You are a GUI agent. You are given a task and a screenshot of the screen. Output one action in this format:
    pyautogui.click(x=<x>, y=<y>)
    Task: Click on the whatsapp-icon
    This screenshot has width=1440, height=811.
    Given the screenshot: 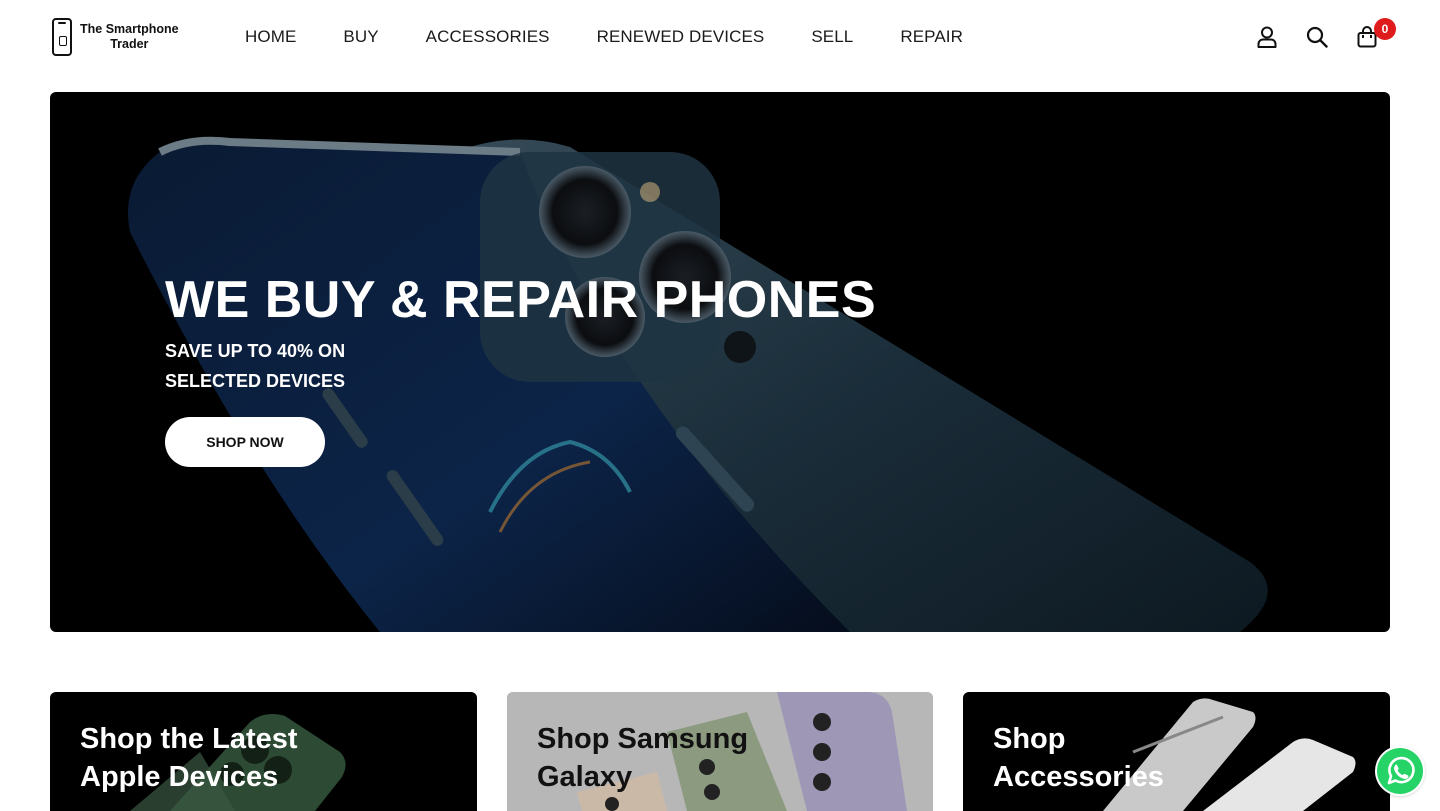 What is the action you would take?
    pyautogui.click(x=1400, y=771)
    